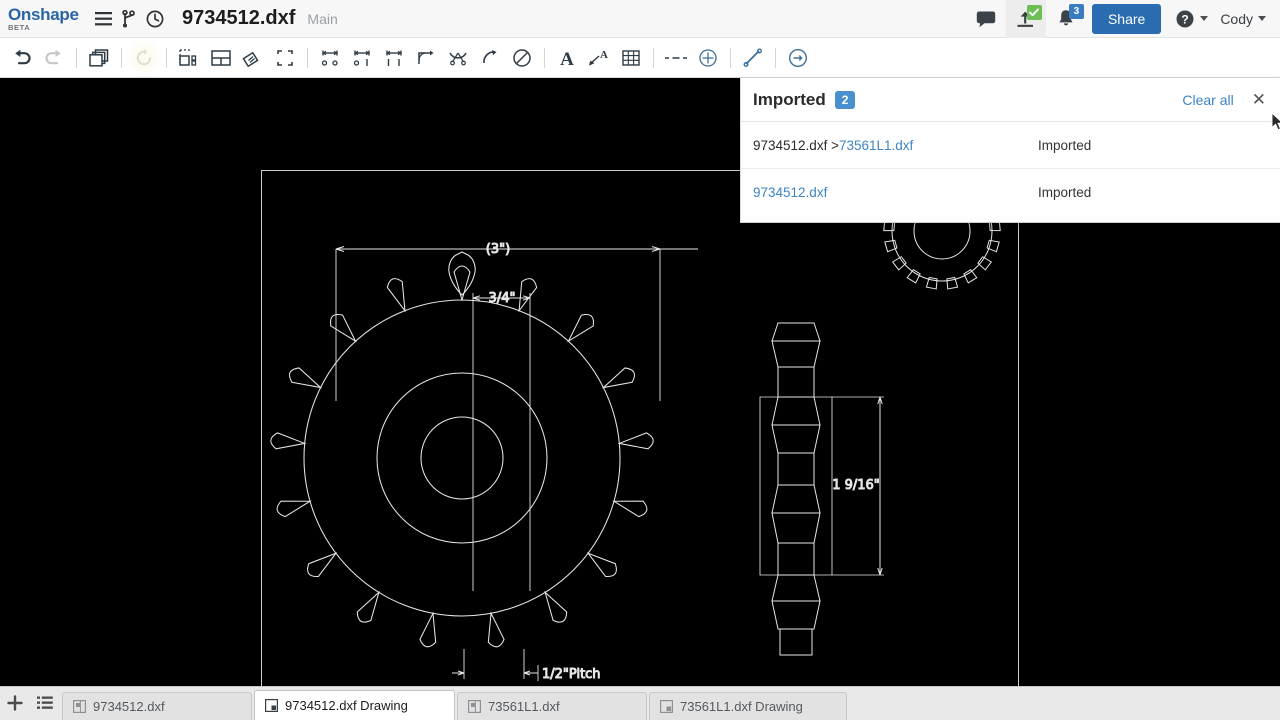  What do you see at coordinates (285, 58) in the screenshot?
I see `crop-view-icon` at bounding box center [285, 58].